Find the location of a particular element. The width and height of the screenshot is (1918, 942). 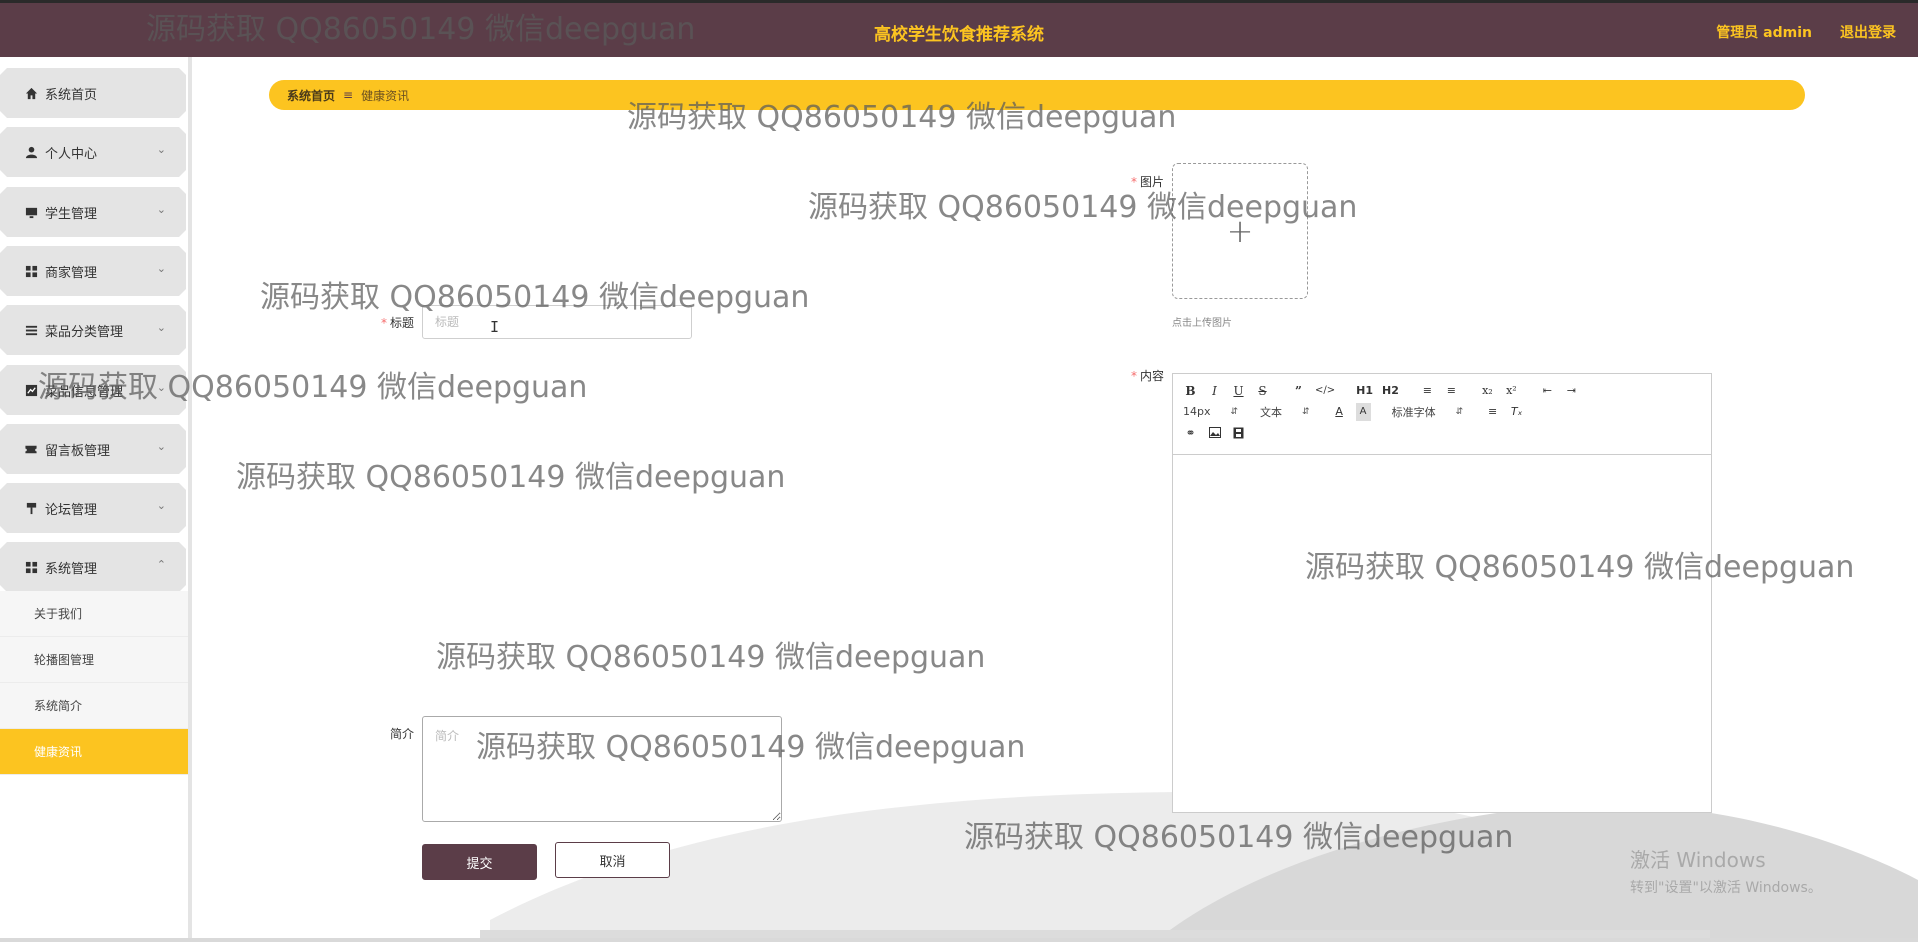

sidebar-item-label: 论坛管理 is located at coordinates (71, 510).